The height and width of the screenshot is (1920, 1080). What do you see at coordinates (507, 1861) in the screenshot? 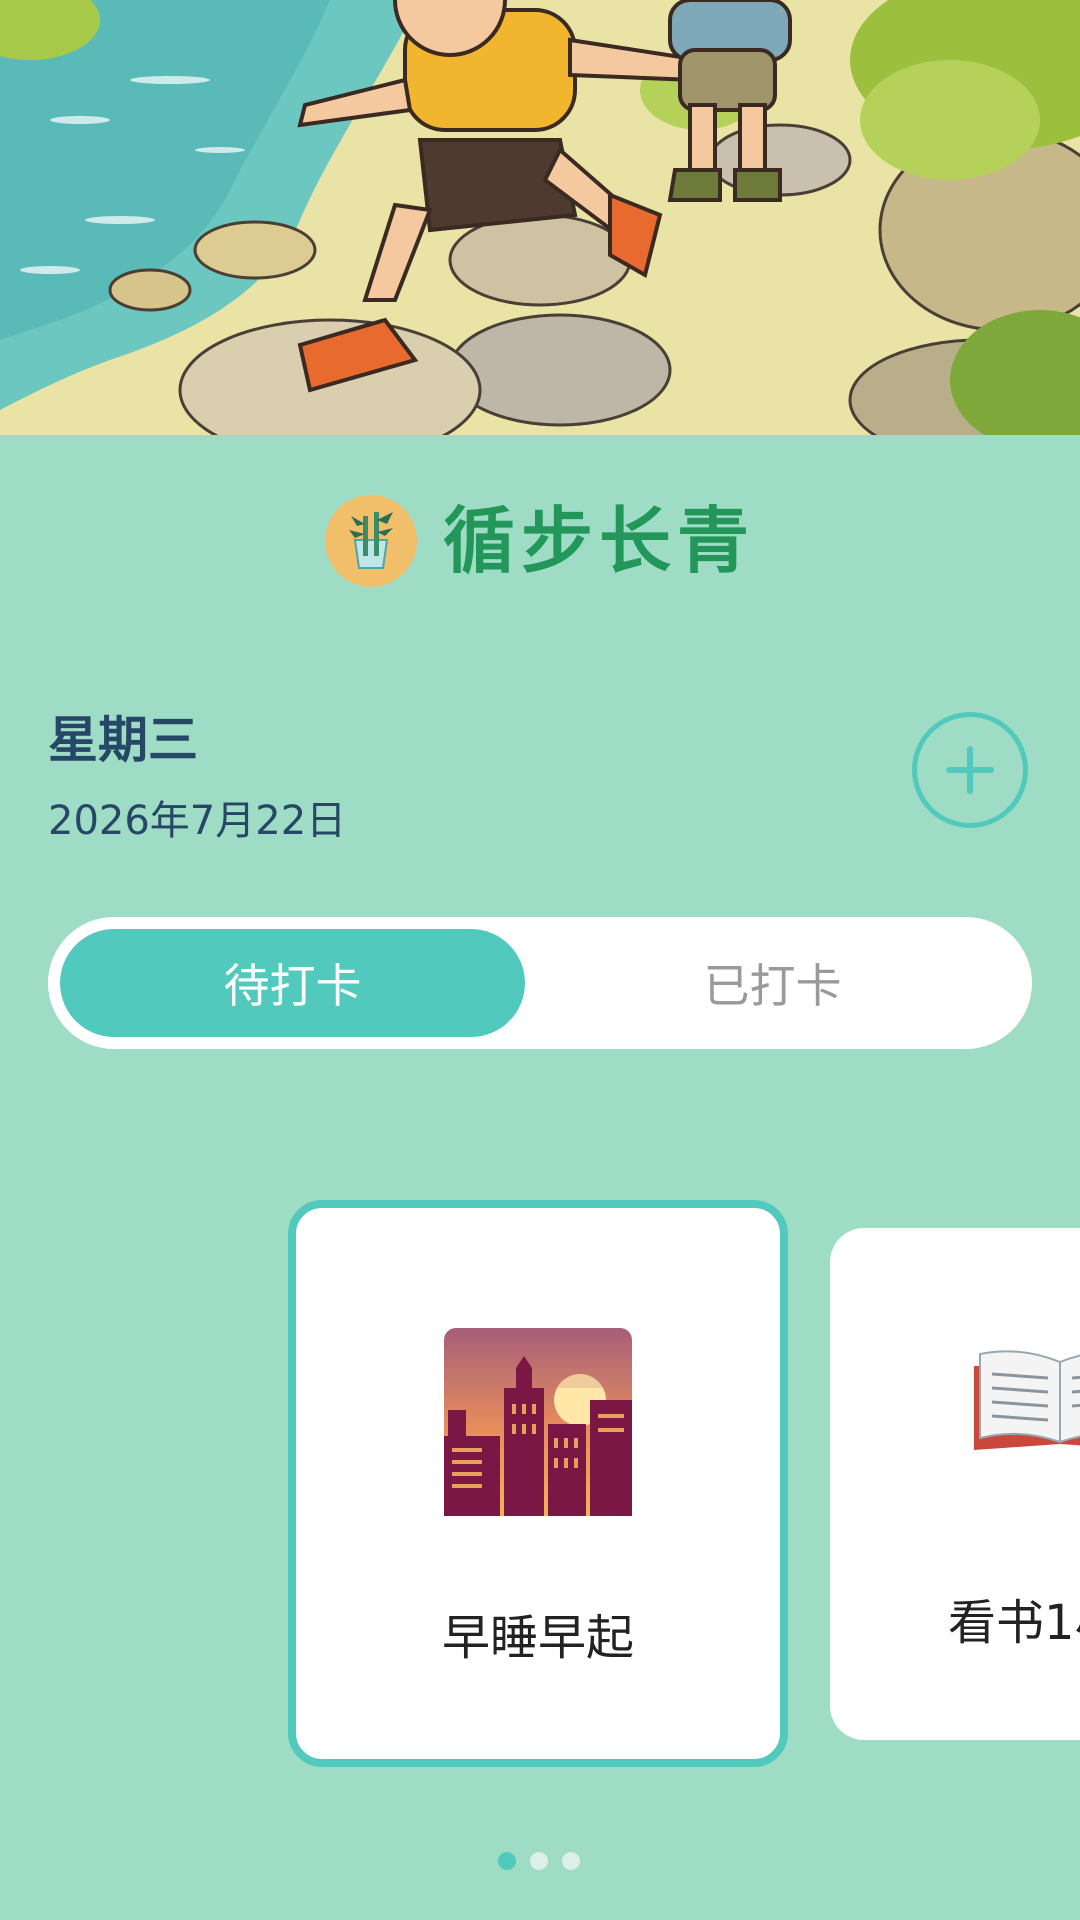
I see `pager-dot-active` at bounding box center [507, 1861].